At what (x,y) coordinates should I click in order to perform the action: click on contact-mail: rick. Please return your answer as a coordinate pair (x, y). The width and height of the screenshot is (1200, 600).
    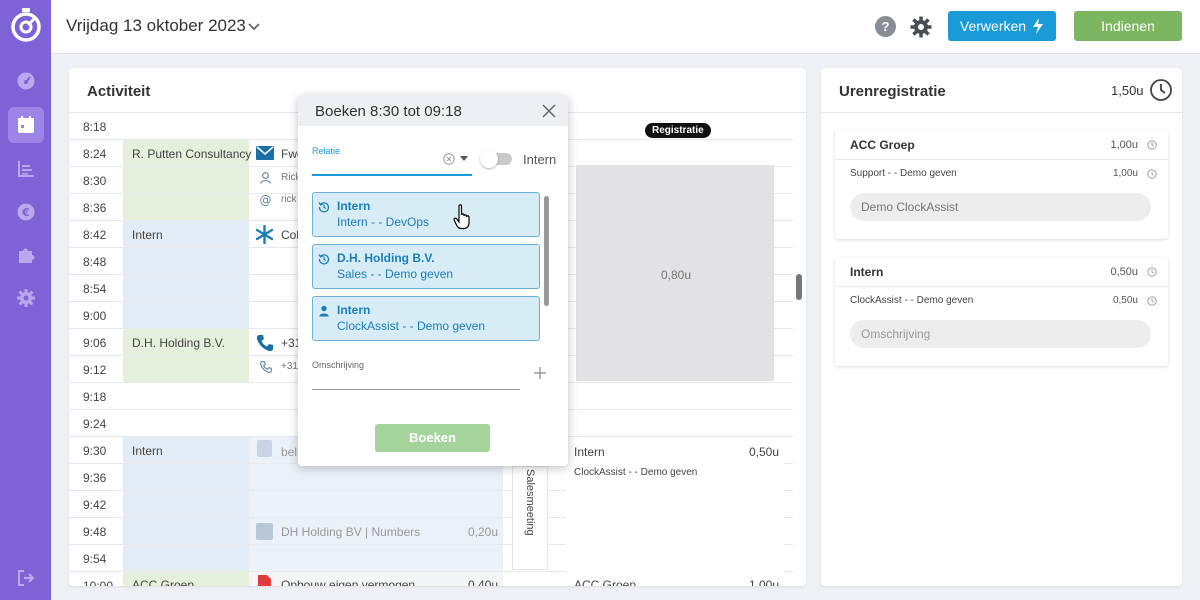
    Looking at the image, I should click on (289, 199).